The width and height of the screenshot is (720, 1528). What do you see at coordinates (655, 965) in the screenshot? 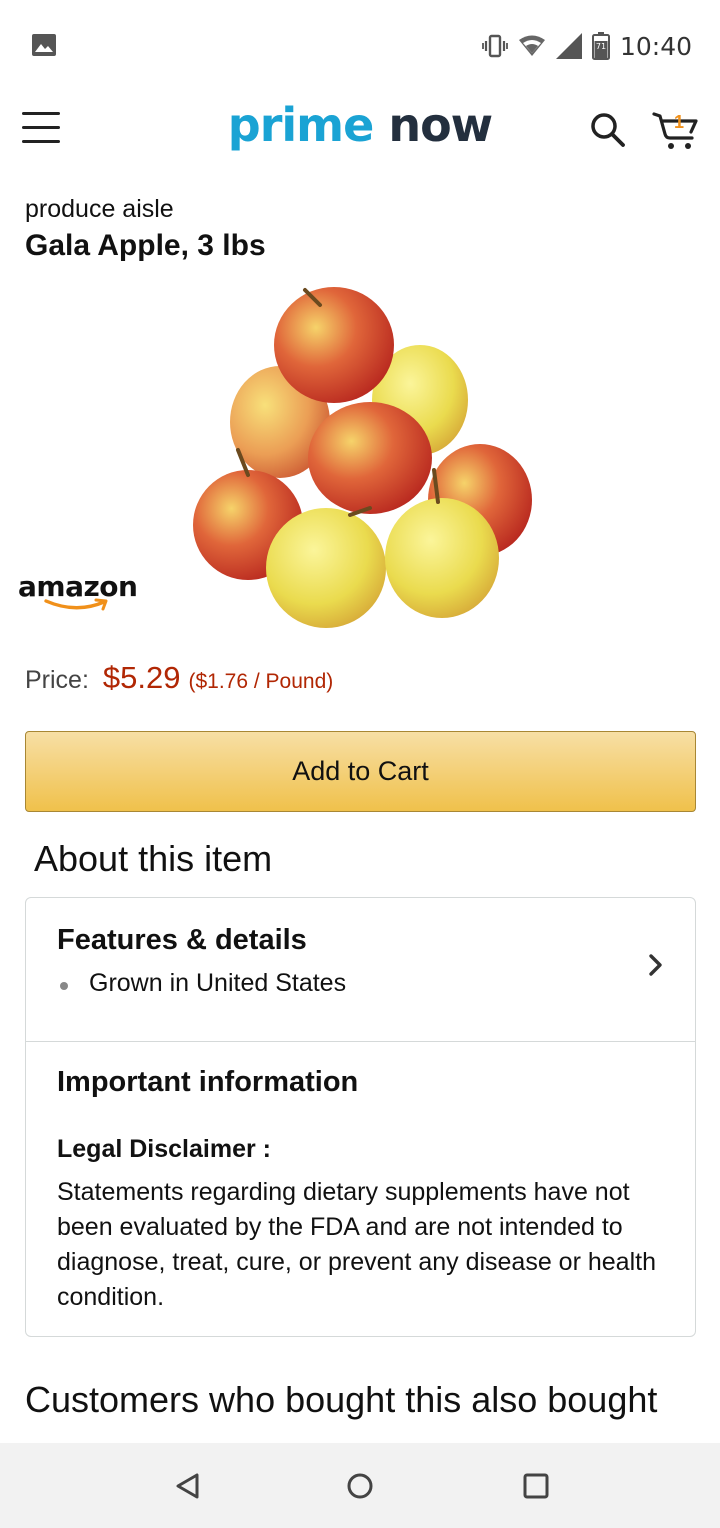
I see `chevron-right-icon` at bounding box center [655, 965].